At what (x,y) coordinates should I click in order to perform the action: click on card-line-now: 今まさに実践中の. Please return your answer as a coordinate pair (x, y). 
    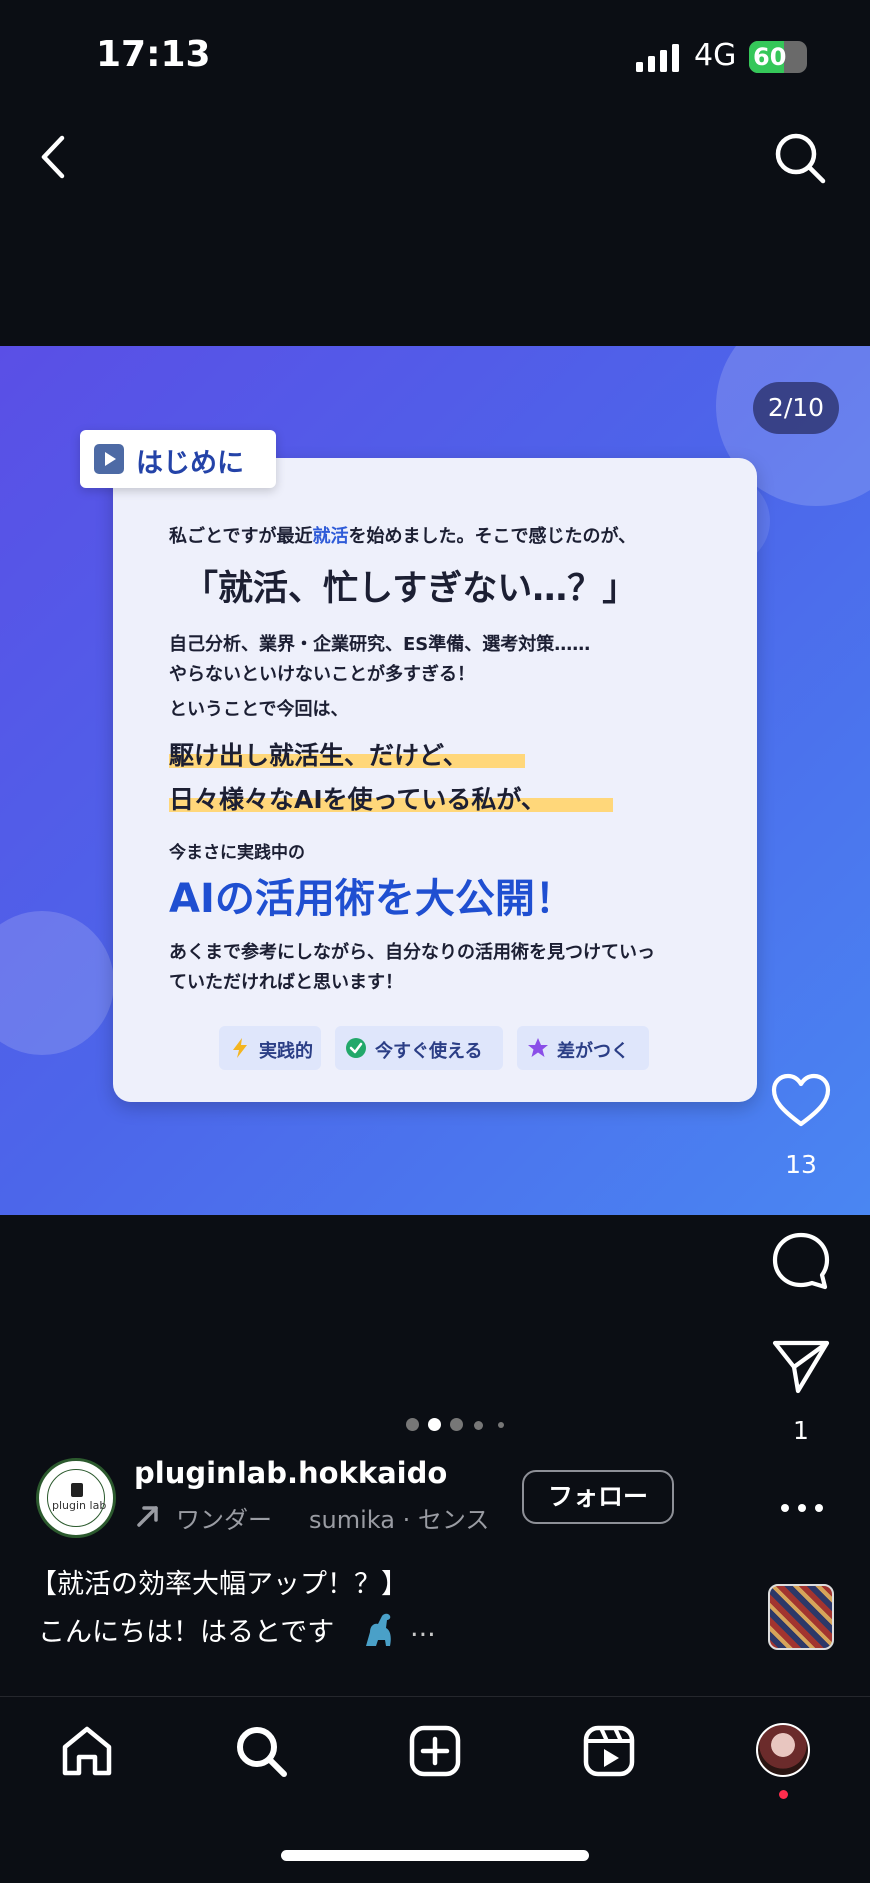
    Looking at the image, I should click on (237, 853).